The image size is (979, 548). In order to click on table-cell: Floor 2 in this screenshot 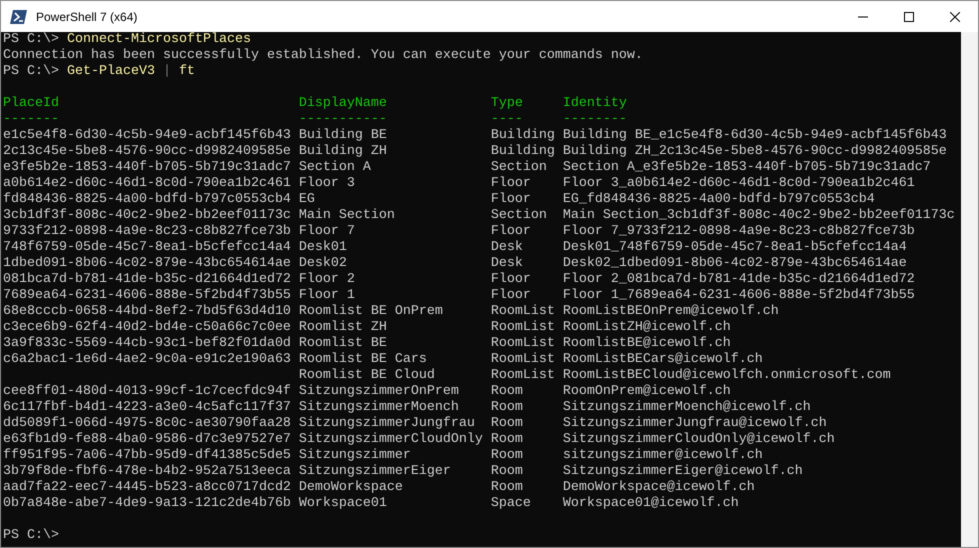, I will do `click(326, 279)`.